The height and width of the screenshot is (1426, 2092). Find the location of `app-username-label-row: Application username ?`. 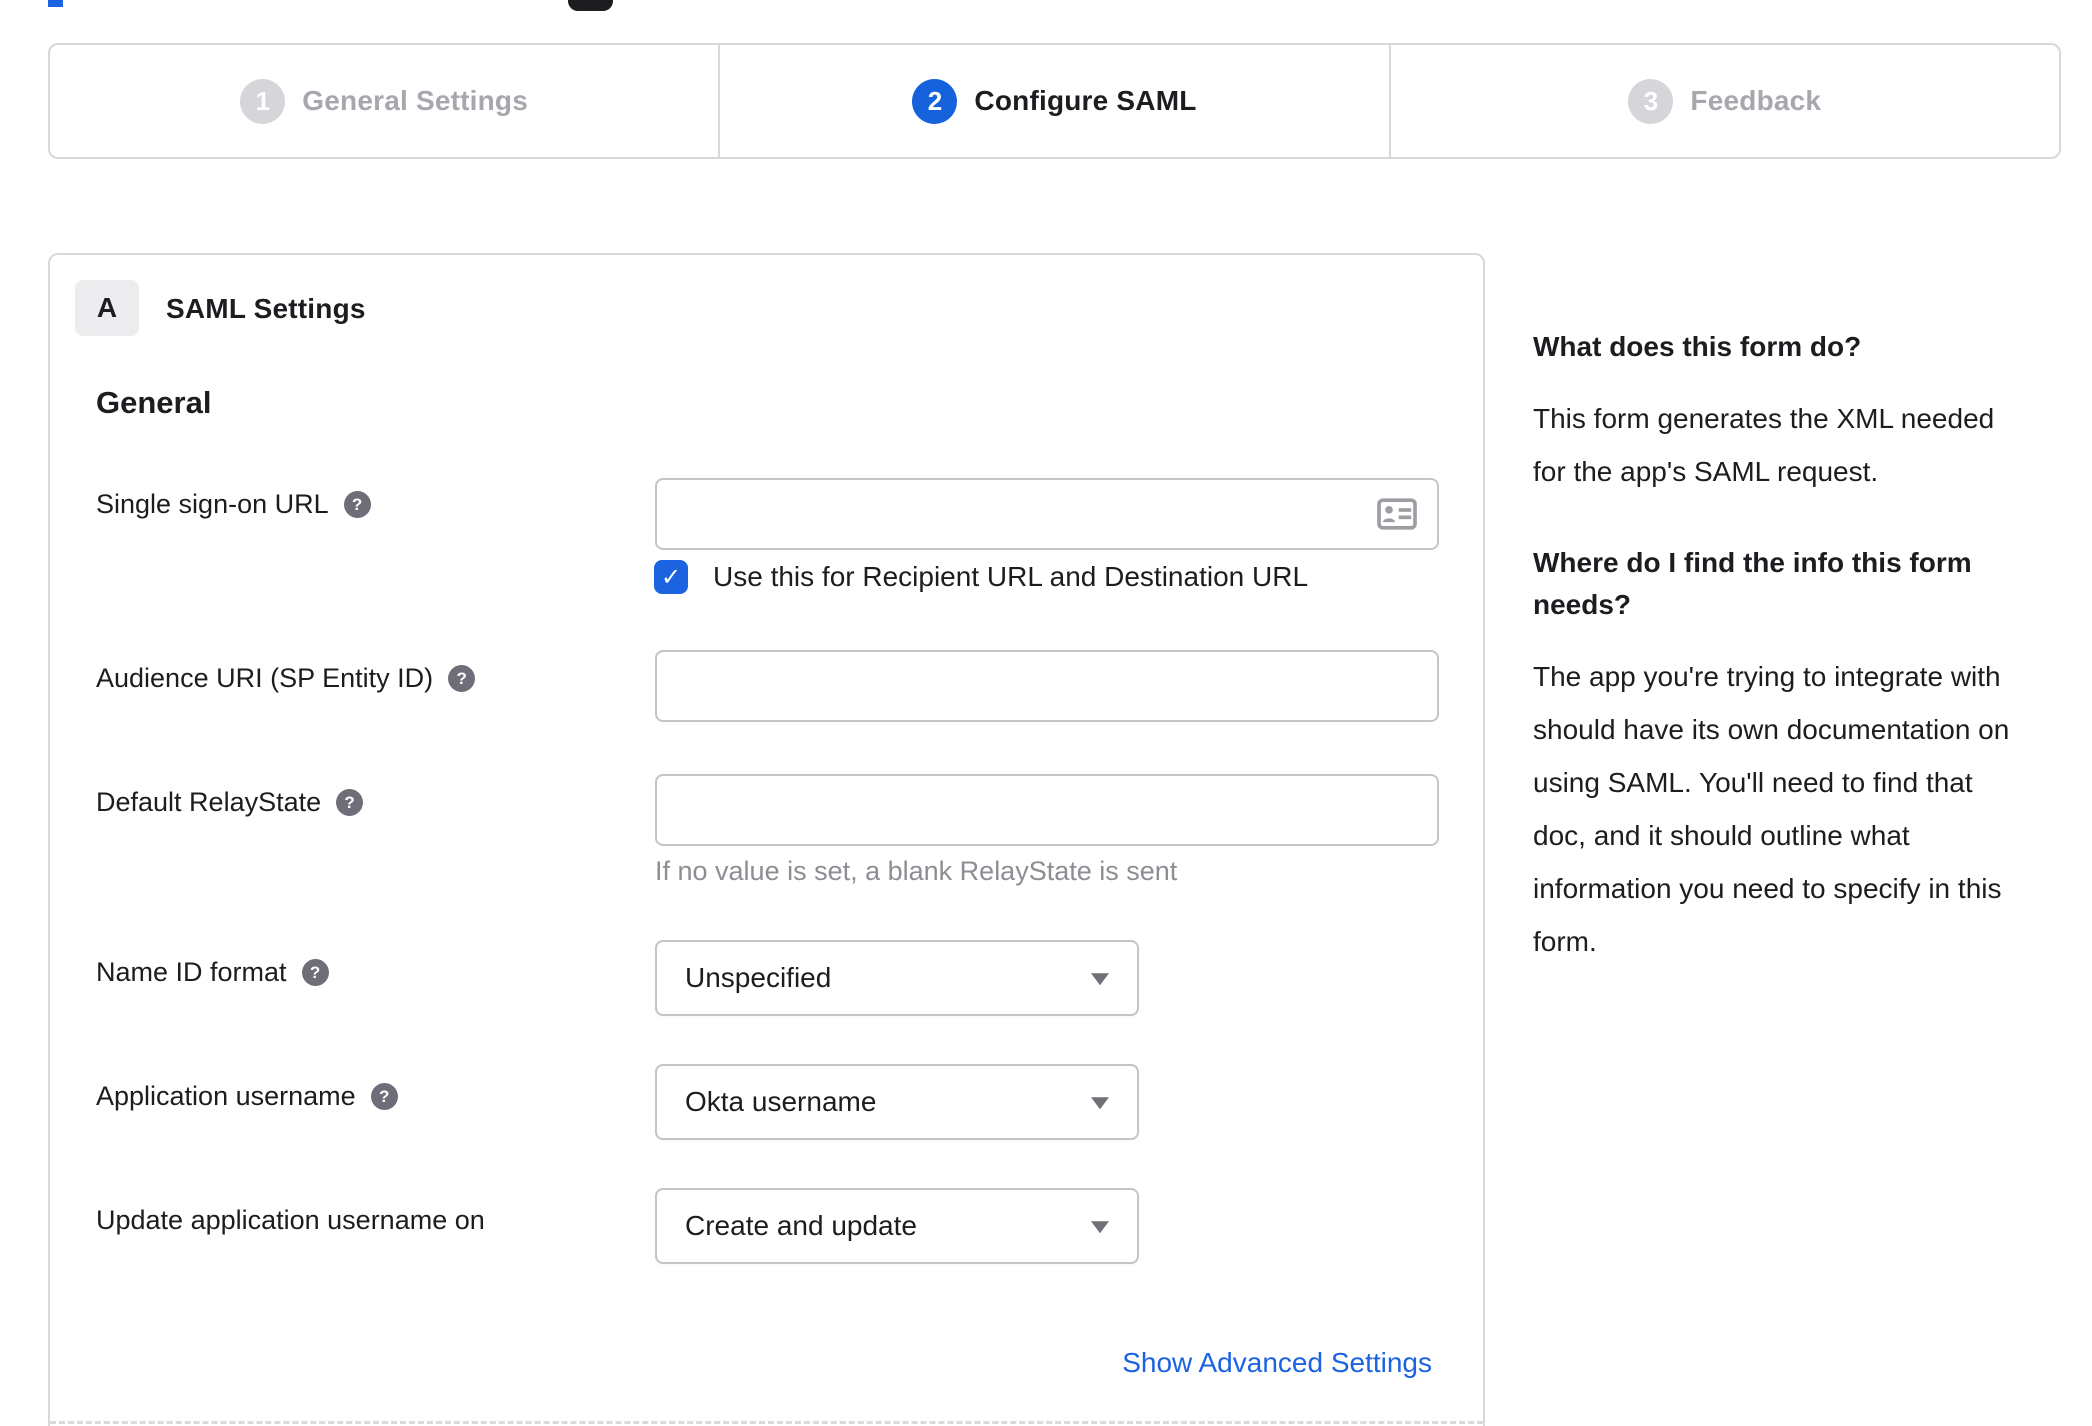

app-username-label-row: Application username ? is located at coordinates (247, 1096).